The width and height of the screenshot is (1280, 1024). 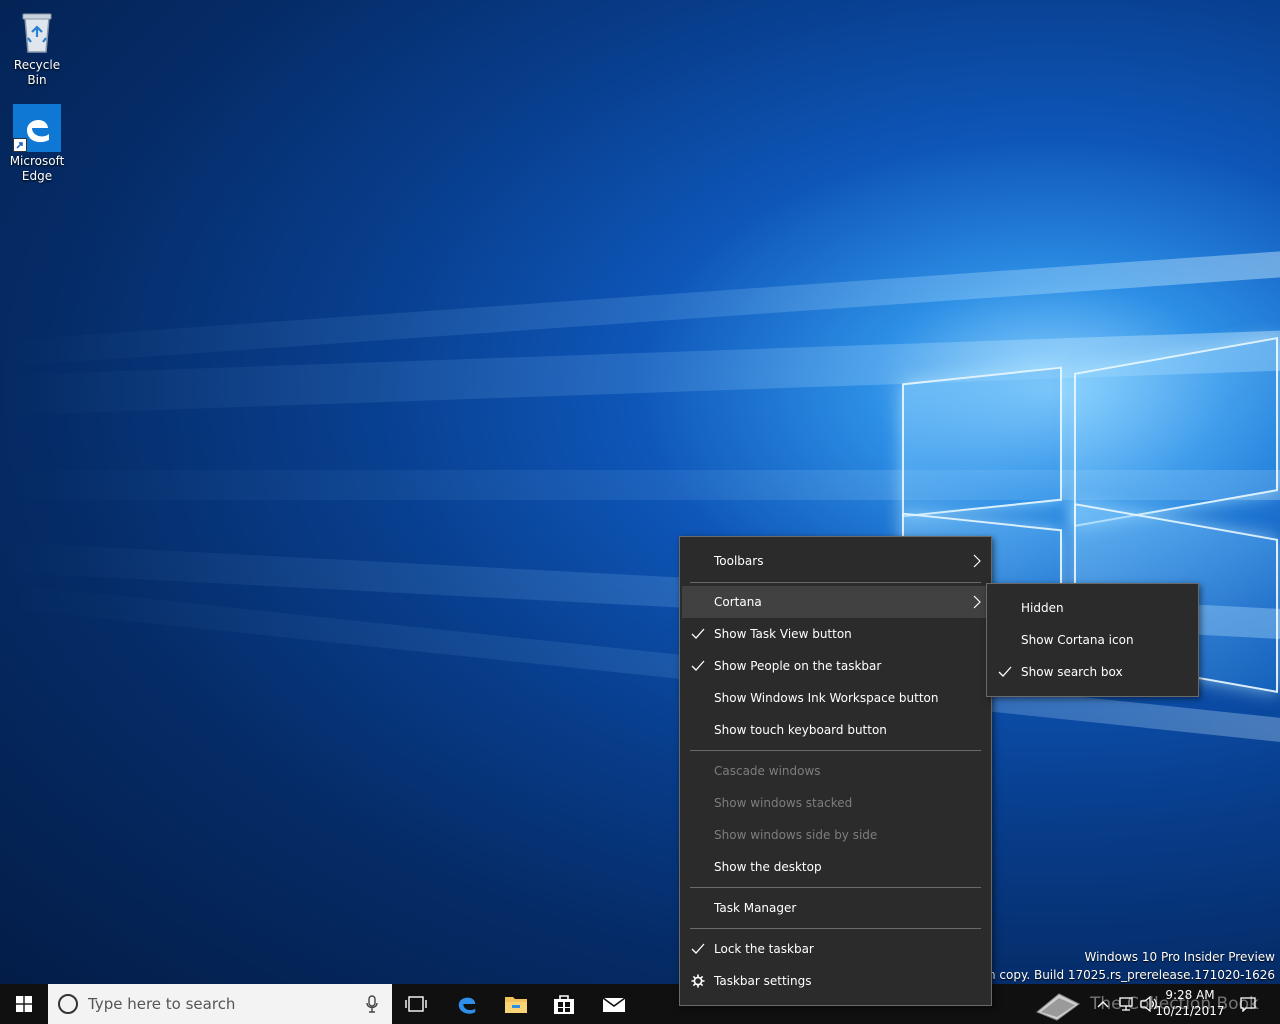 I want to click on show-task-view-label: Show Task View button, so click(x=783, y=634).